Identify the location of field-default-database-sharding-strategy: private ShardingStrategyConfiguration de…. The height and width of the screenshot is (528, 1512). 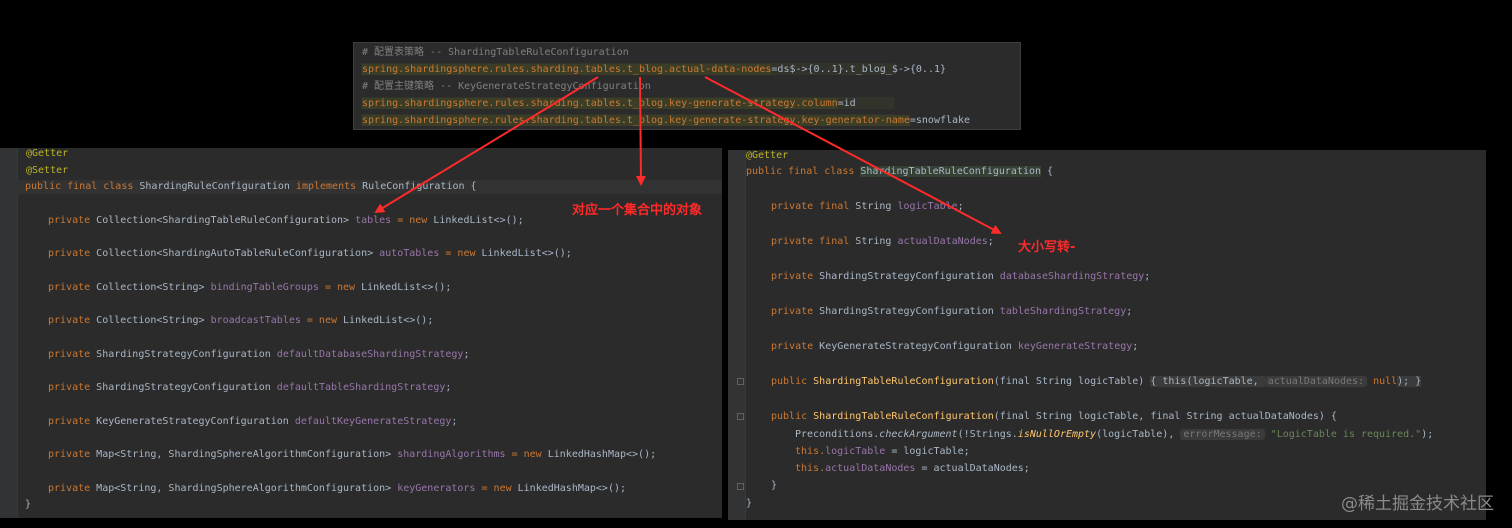
(259, 354).